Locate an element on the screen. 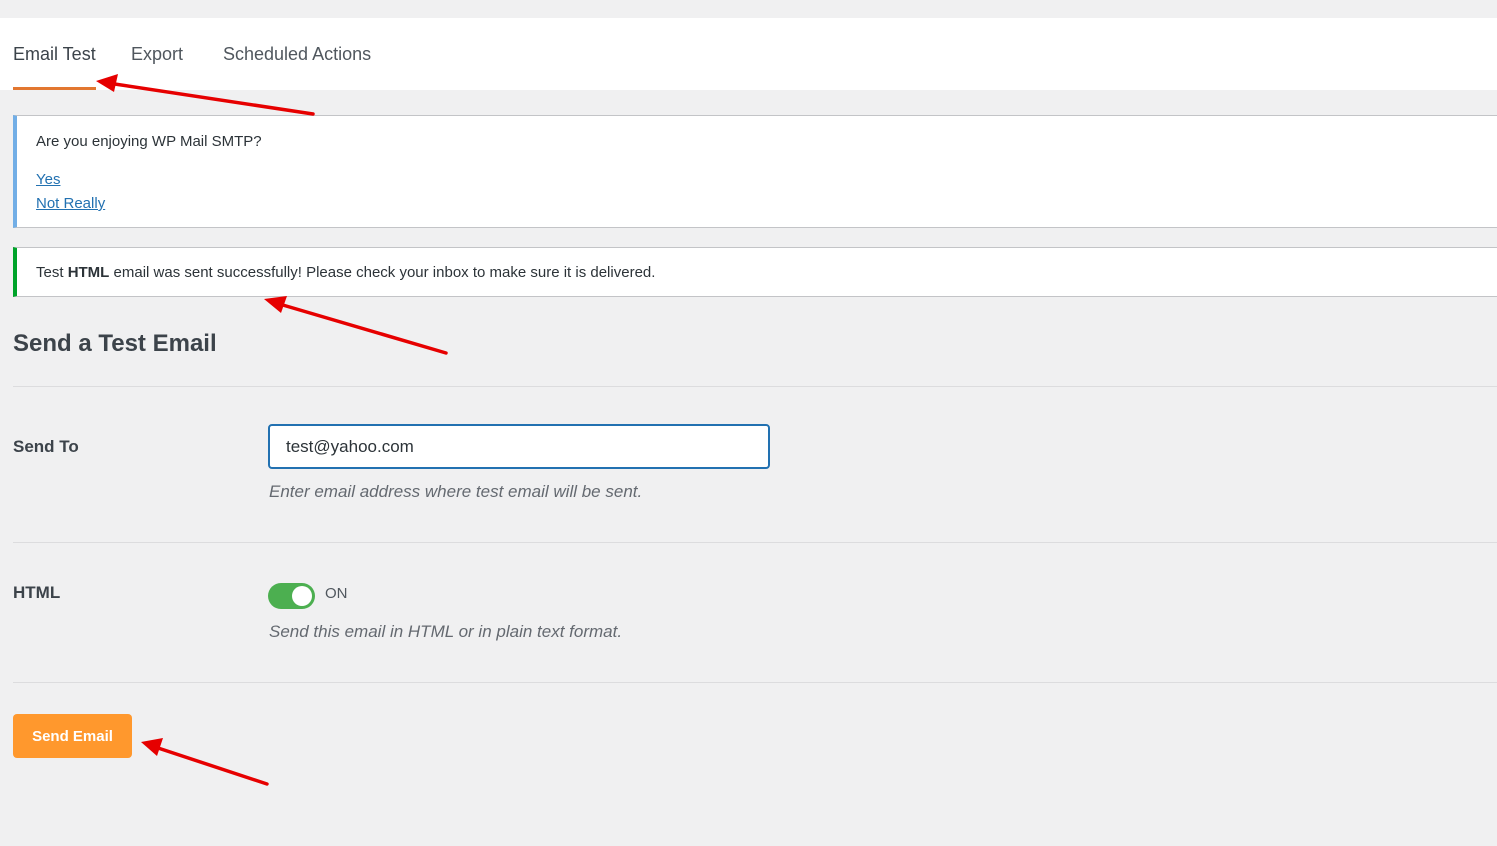  tab-export: Export is located at coordinates (157, 54).